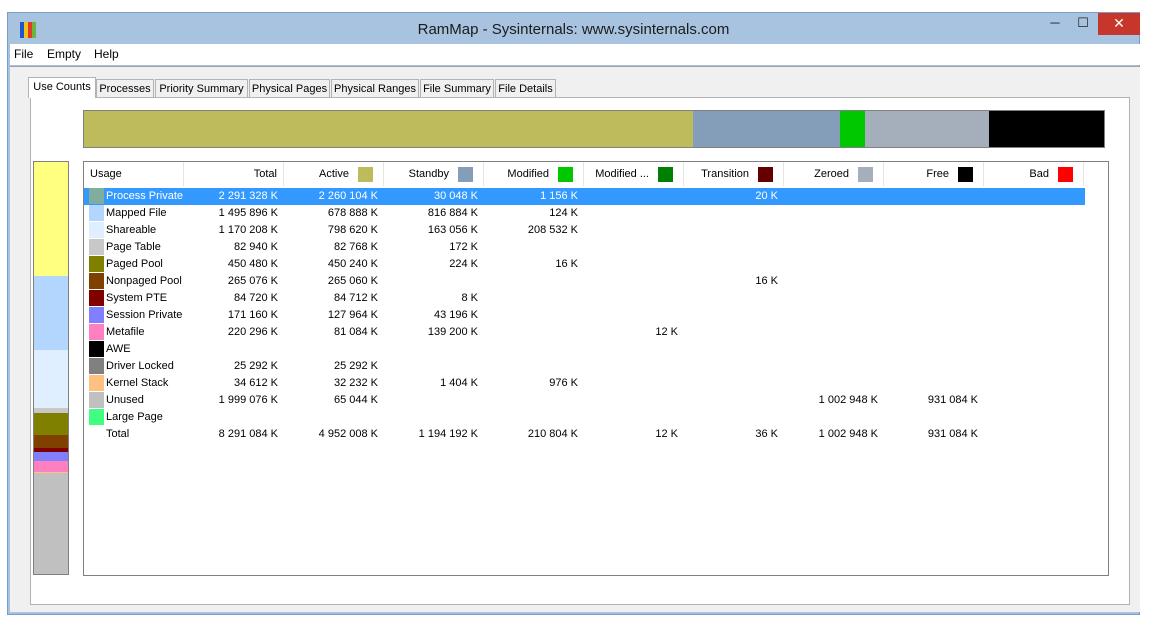  Describe the element at coordinates (51, 456) in the screenshot. I see `side-segment-session-private` at that location.